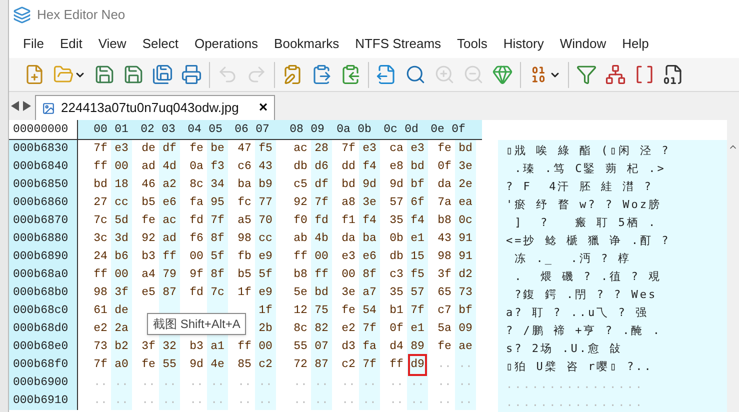 This screenshot has height=412, width=739. I want to click on byte-cell: e9, so click(265, 257).